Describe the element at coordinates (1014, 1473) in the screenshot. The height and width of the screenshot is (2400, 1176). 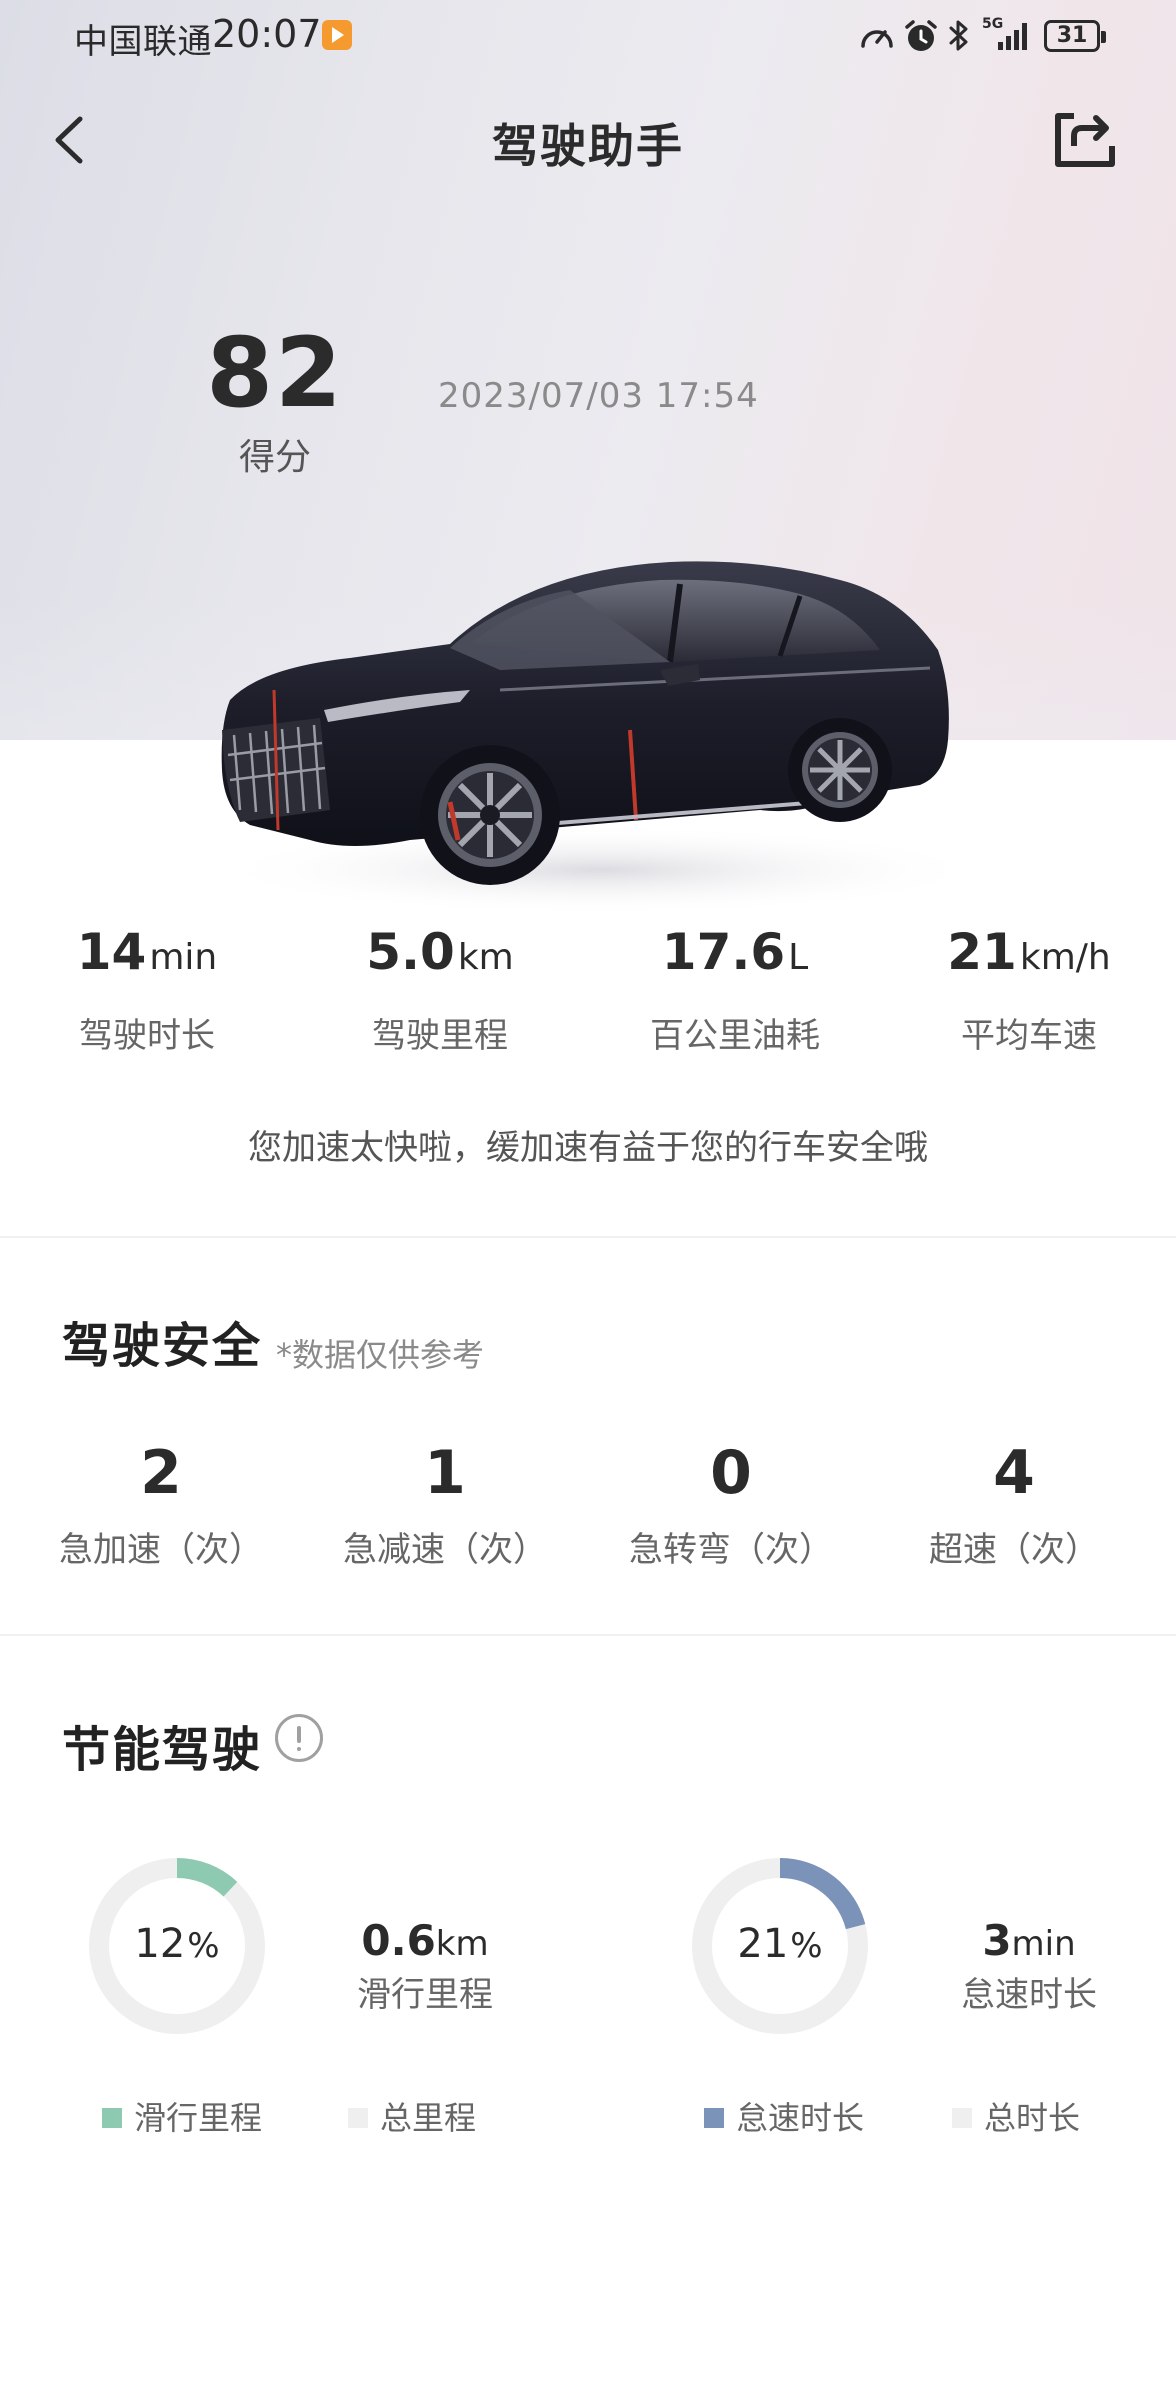
I see `count-value: 4` at that location.